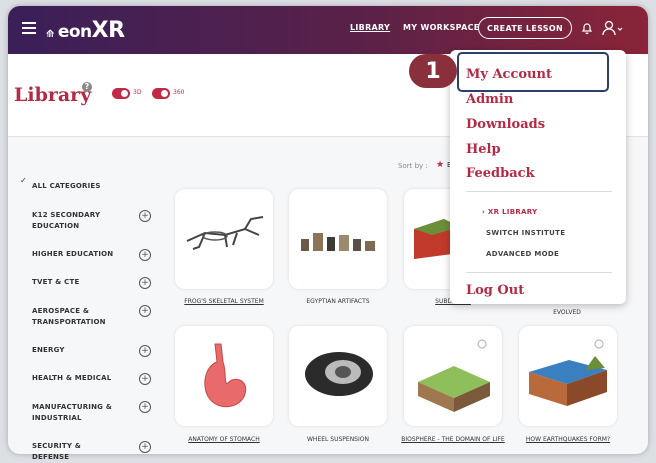 This screenshot has width=656, height=463. Describe the element at coordinates (338, 242) in the screenshot. I see `egyptian-artifacts-image` at that location.